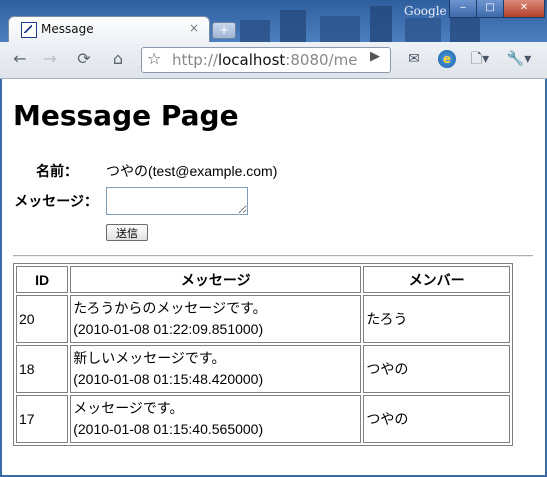 The width and height of the screenshot is (547, 477). What do you see at coordinates (149, 358) in the screenshot?
I see `message-text: 新しいメッセージです。` at bounding box center [149, 358].